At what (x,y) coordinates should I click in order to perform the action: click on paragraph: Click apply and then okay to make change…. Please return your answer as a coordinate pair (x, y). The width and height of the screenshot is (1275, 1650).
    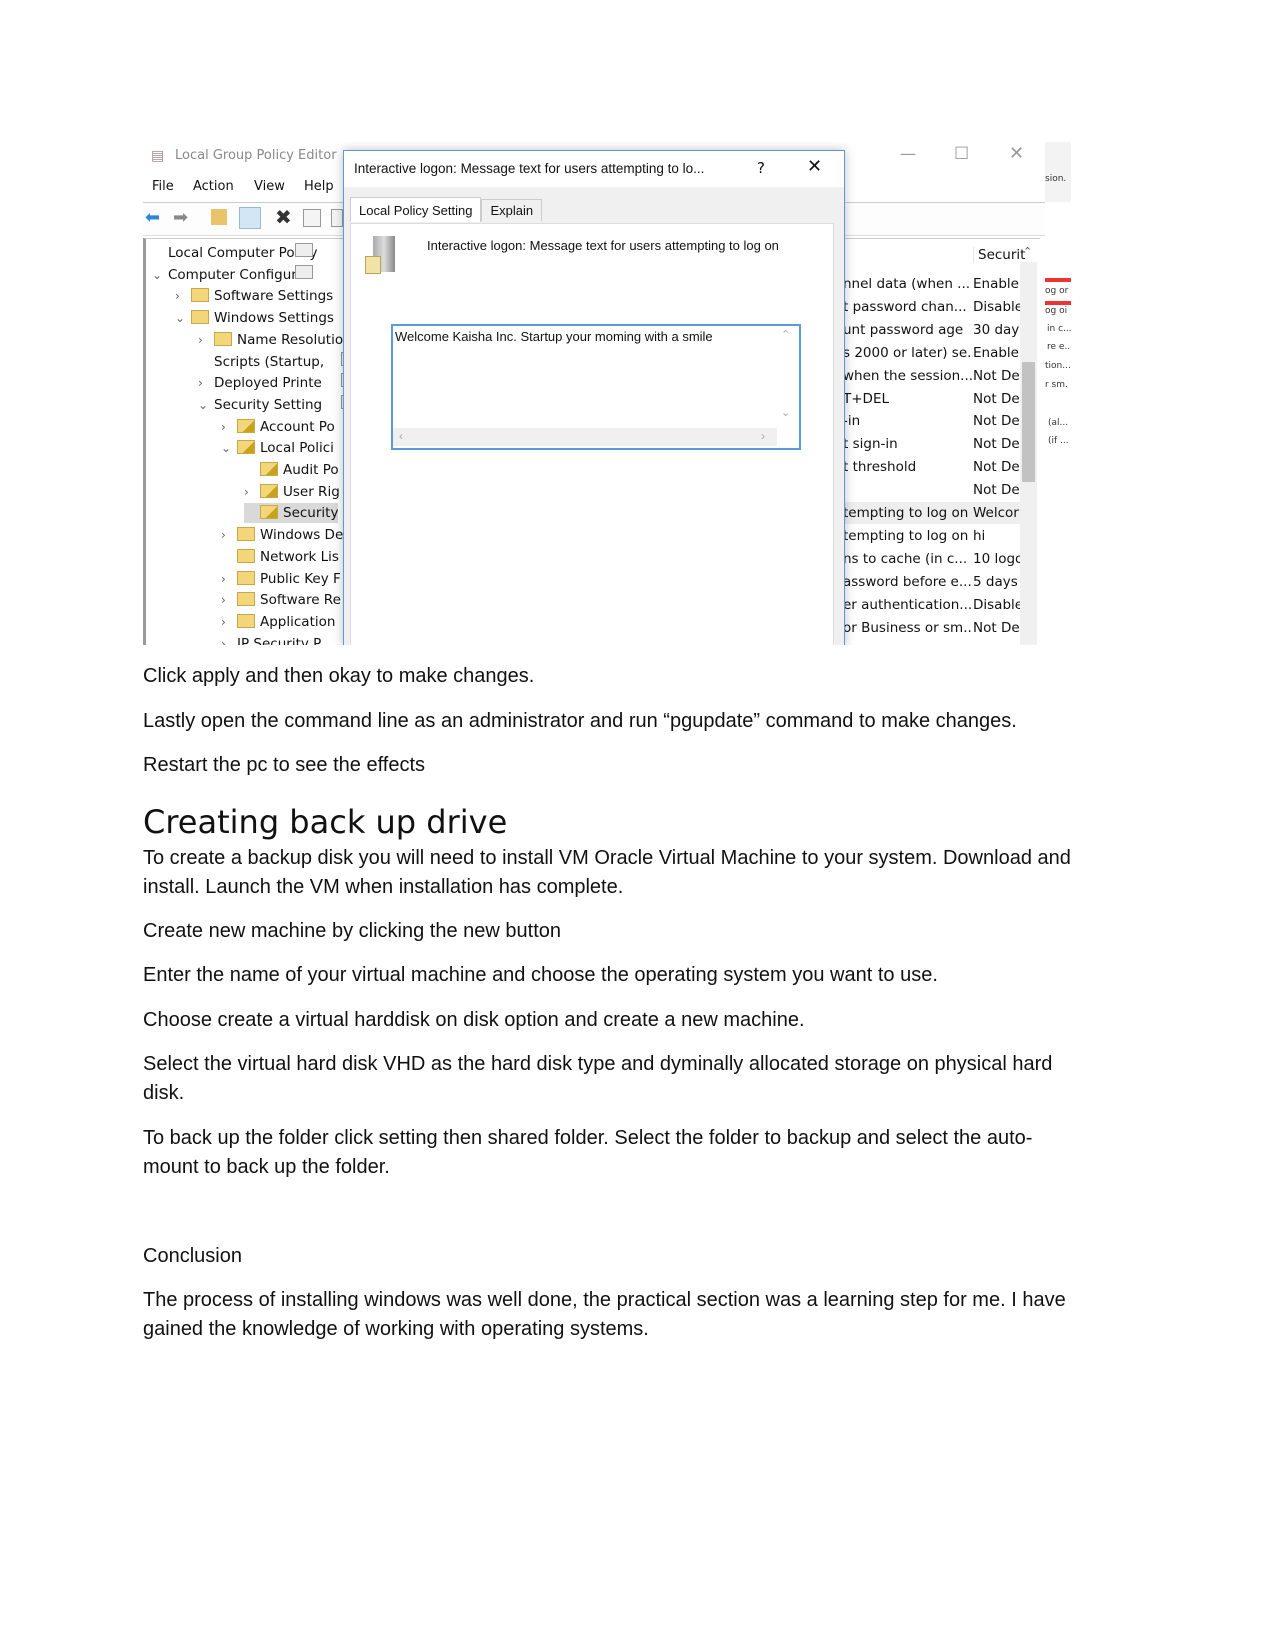
    Looking at the image, I should click on (339, 676).